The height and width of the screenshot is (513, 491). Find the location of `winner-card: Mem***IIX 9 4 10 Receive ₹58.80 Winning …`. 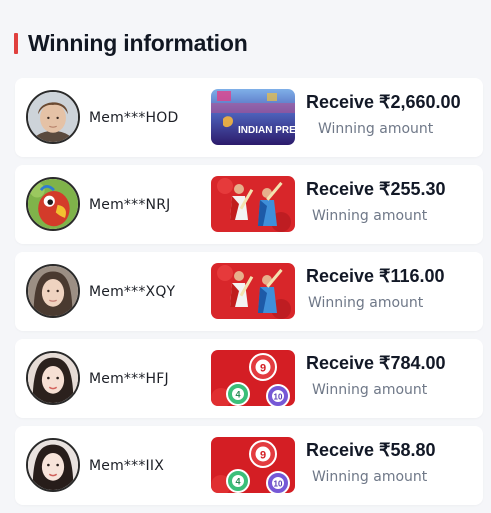

winner-card: Mem***IIX 9 4 10 Receive ₹58.80 Winning … is located at coordinates (249, 465).